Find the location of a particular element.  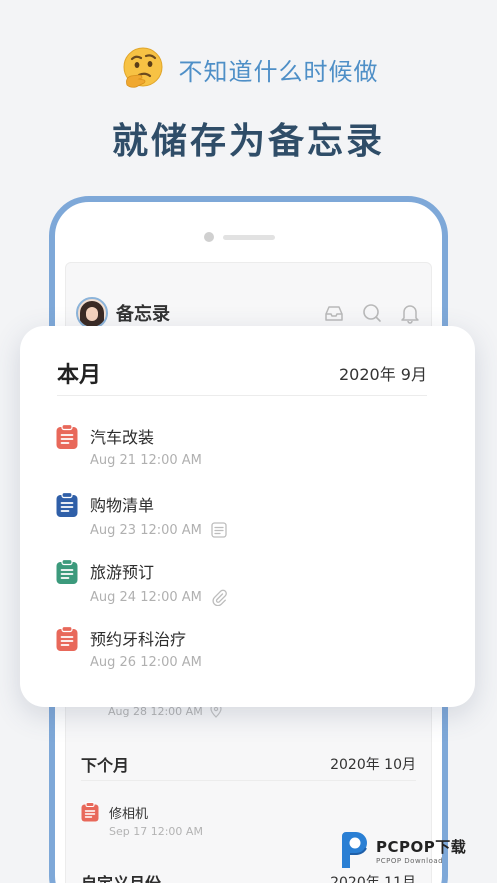

section-title: 下个月 is located at coordinates (105, 765).